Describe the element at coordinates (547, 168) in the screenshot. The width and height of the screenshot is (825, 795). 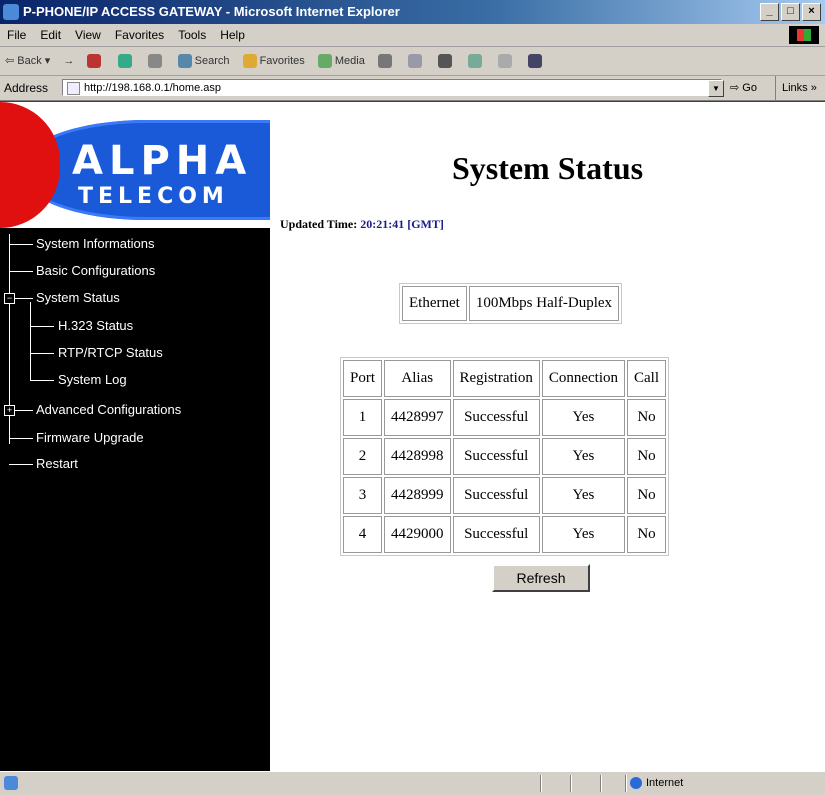
I see `page-title: System Status` at that location.